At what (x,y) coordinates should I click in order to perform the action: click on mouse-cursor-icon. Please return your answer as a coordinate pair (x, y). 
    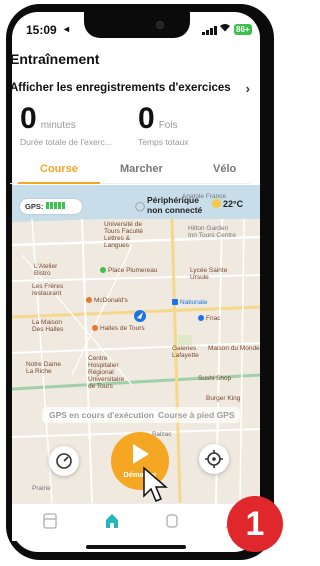
    Looking at the image, I should click on (156, 484).